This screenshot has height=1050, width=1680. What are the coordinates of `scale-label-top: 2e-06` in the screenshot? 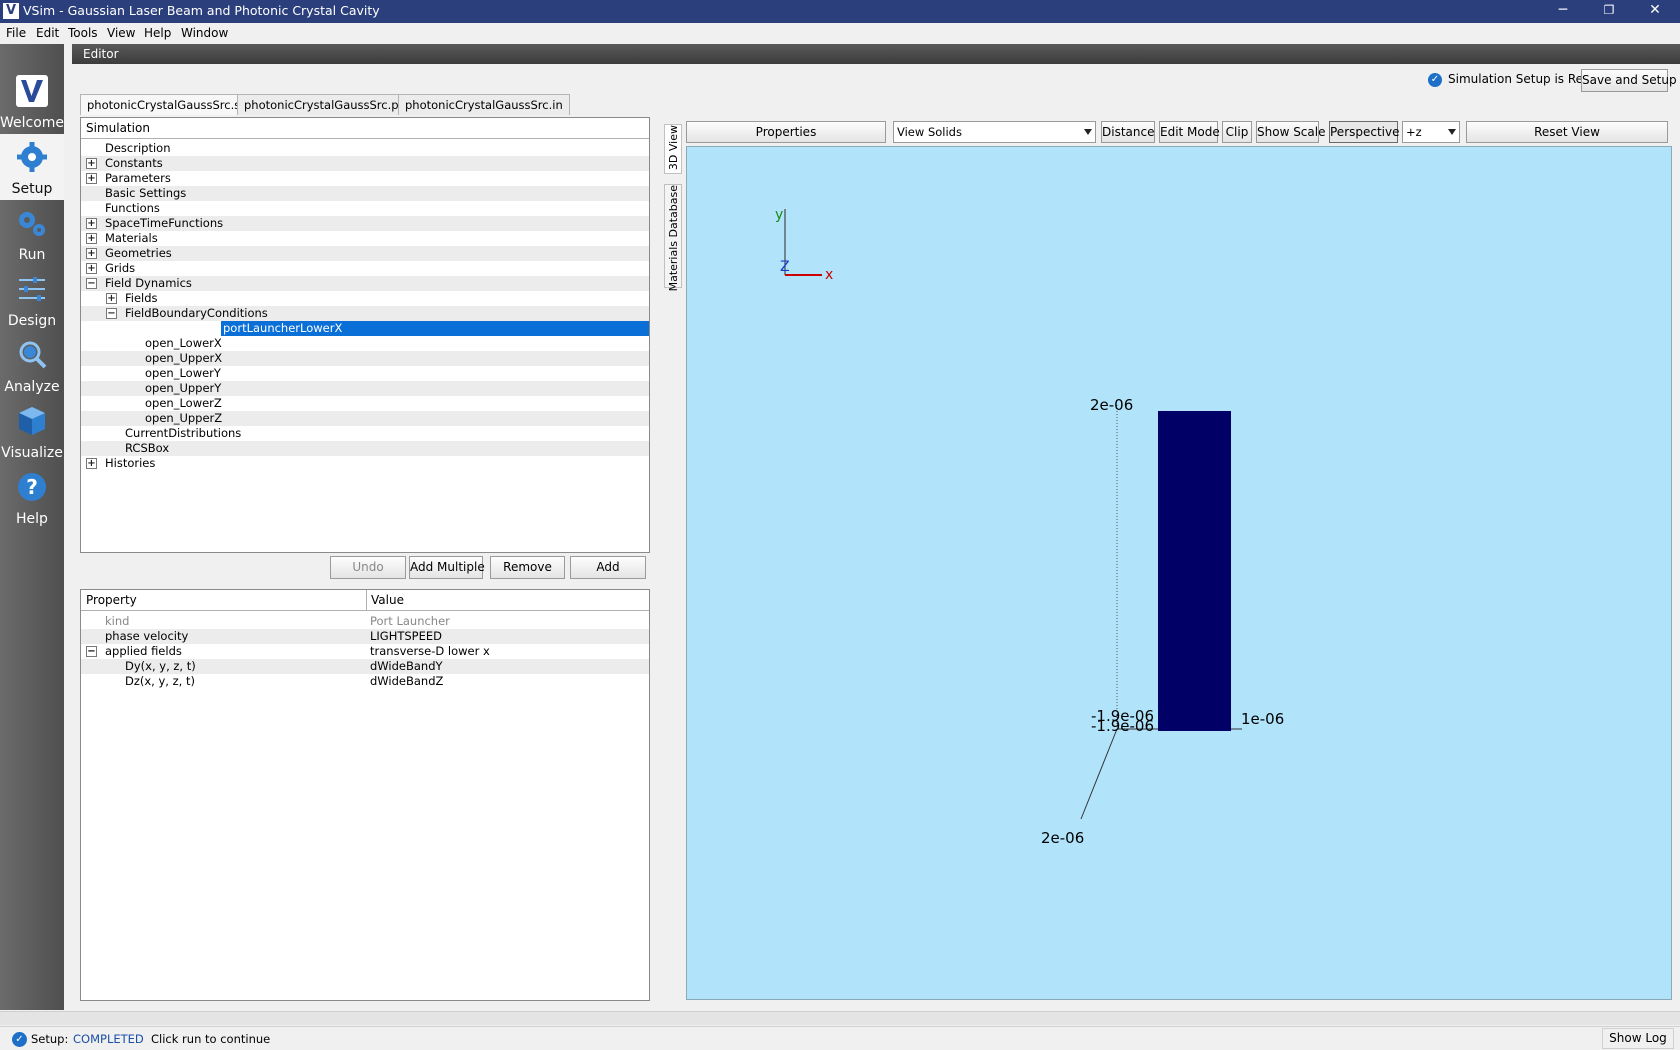 It's located at (1111, 405).